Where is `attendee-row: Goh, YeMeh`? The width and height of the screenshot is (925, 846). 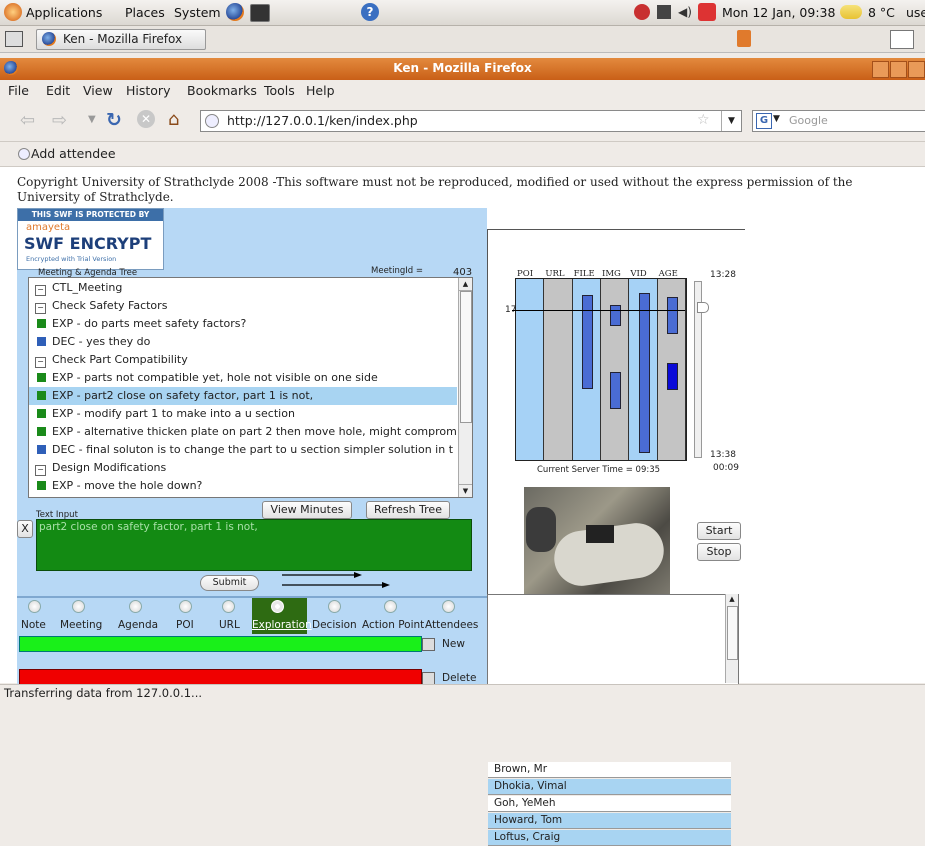
attendee-row: Goh, YeMeh is located at coordinates (609, 804).